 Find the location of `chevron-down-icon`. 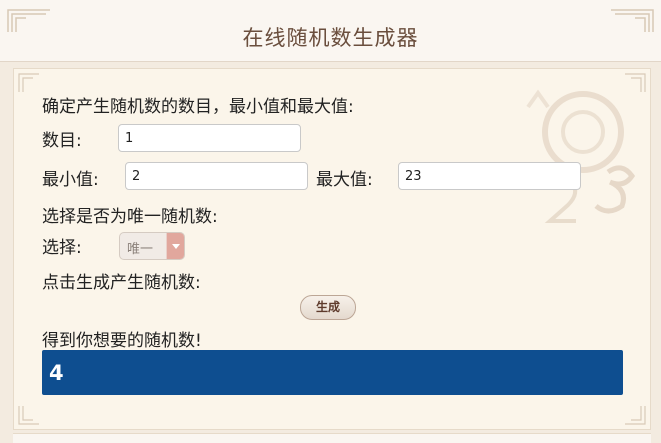

chevron-down-icon is located at coordinates (175, 246).